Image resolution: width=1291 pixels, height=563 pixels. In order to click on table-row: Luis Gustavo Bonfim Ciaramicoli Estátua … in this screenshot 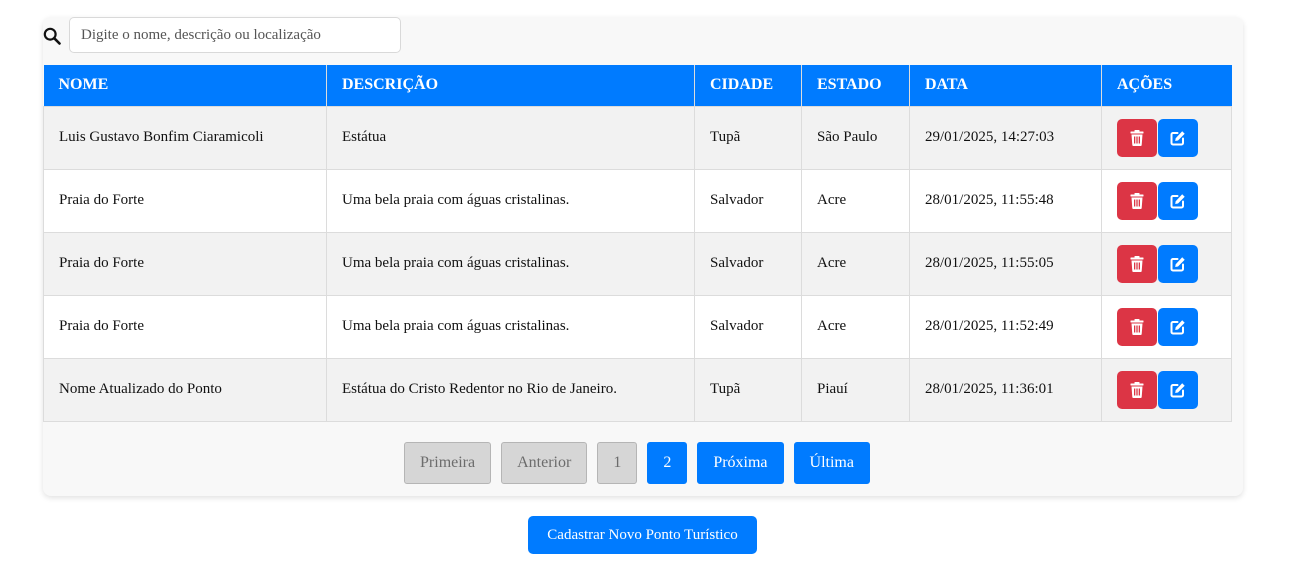, I will do `click(637, 137)`.